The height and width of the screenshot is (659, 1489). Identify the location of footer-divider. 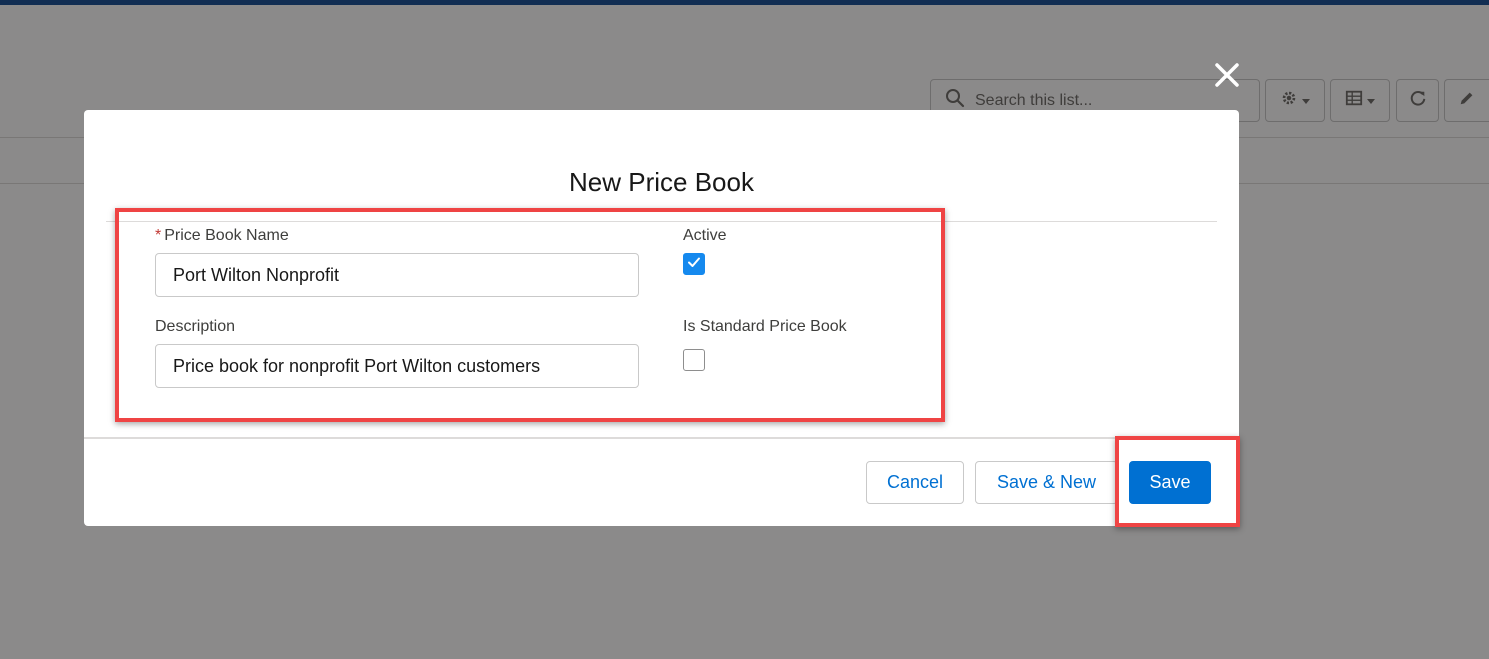
(661, 438).